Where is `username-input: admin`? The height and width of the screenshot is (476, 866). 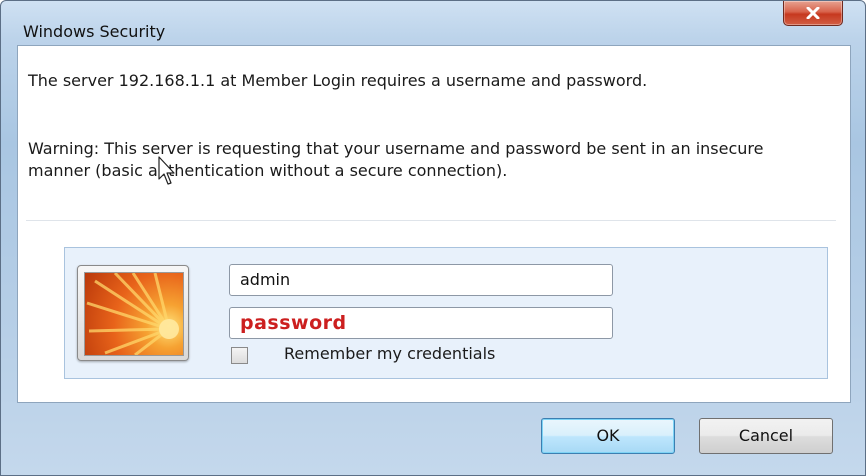 username-input: admin is located at coordinates (421, 280).